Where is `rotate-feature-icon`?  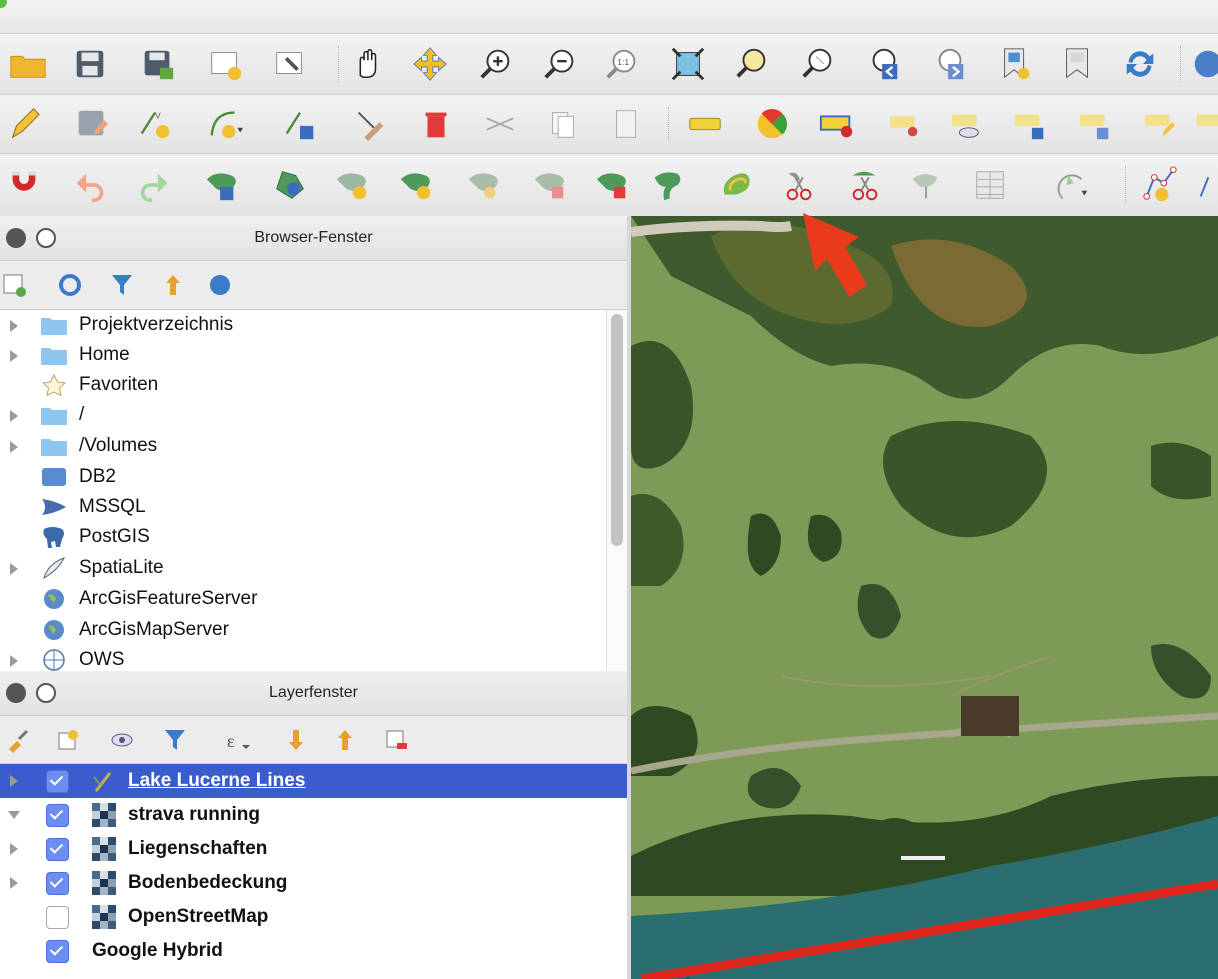 rotate-feature-icon is located at coordinates (222, 185).